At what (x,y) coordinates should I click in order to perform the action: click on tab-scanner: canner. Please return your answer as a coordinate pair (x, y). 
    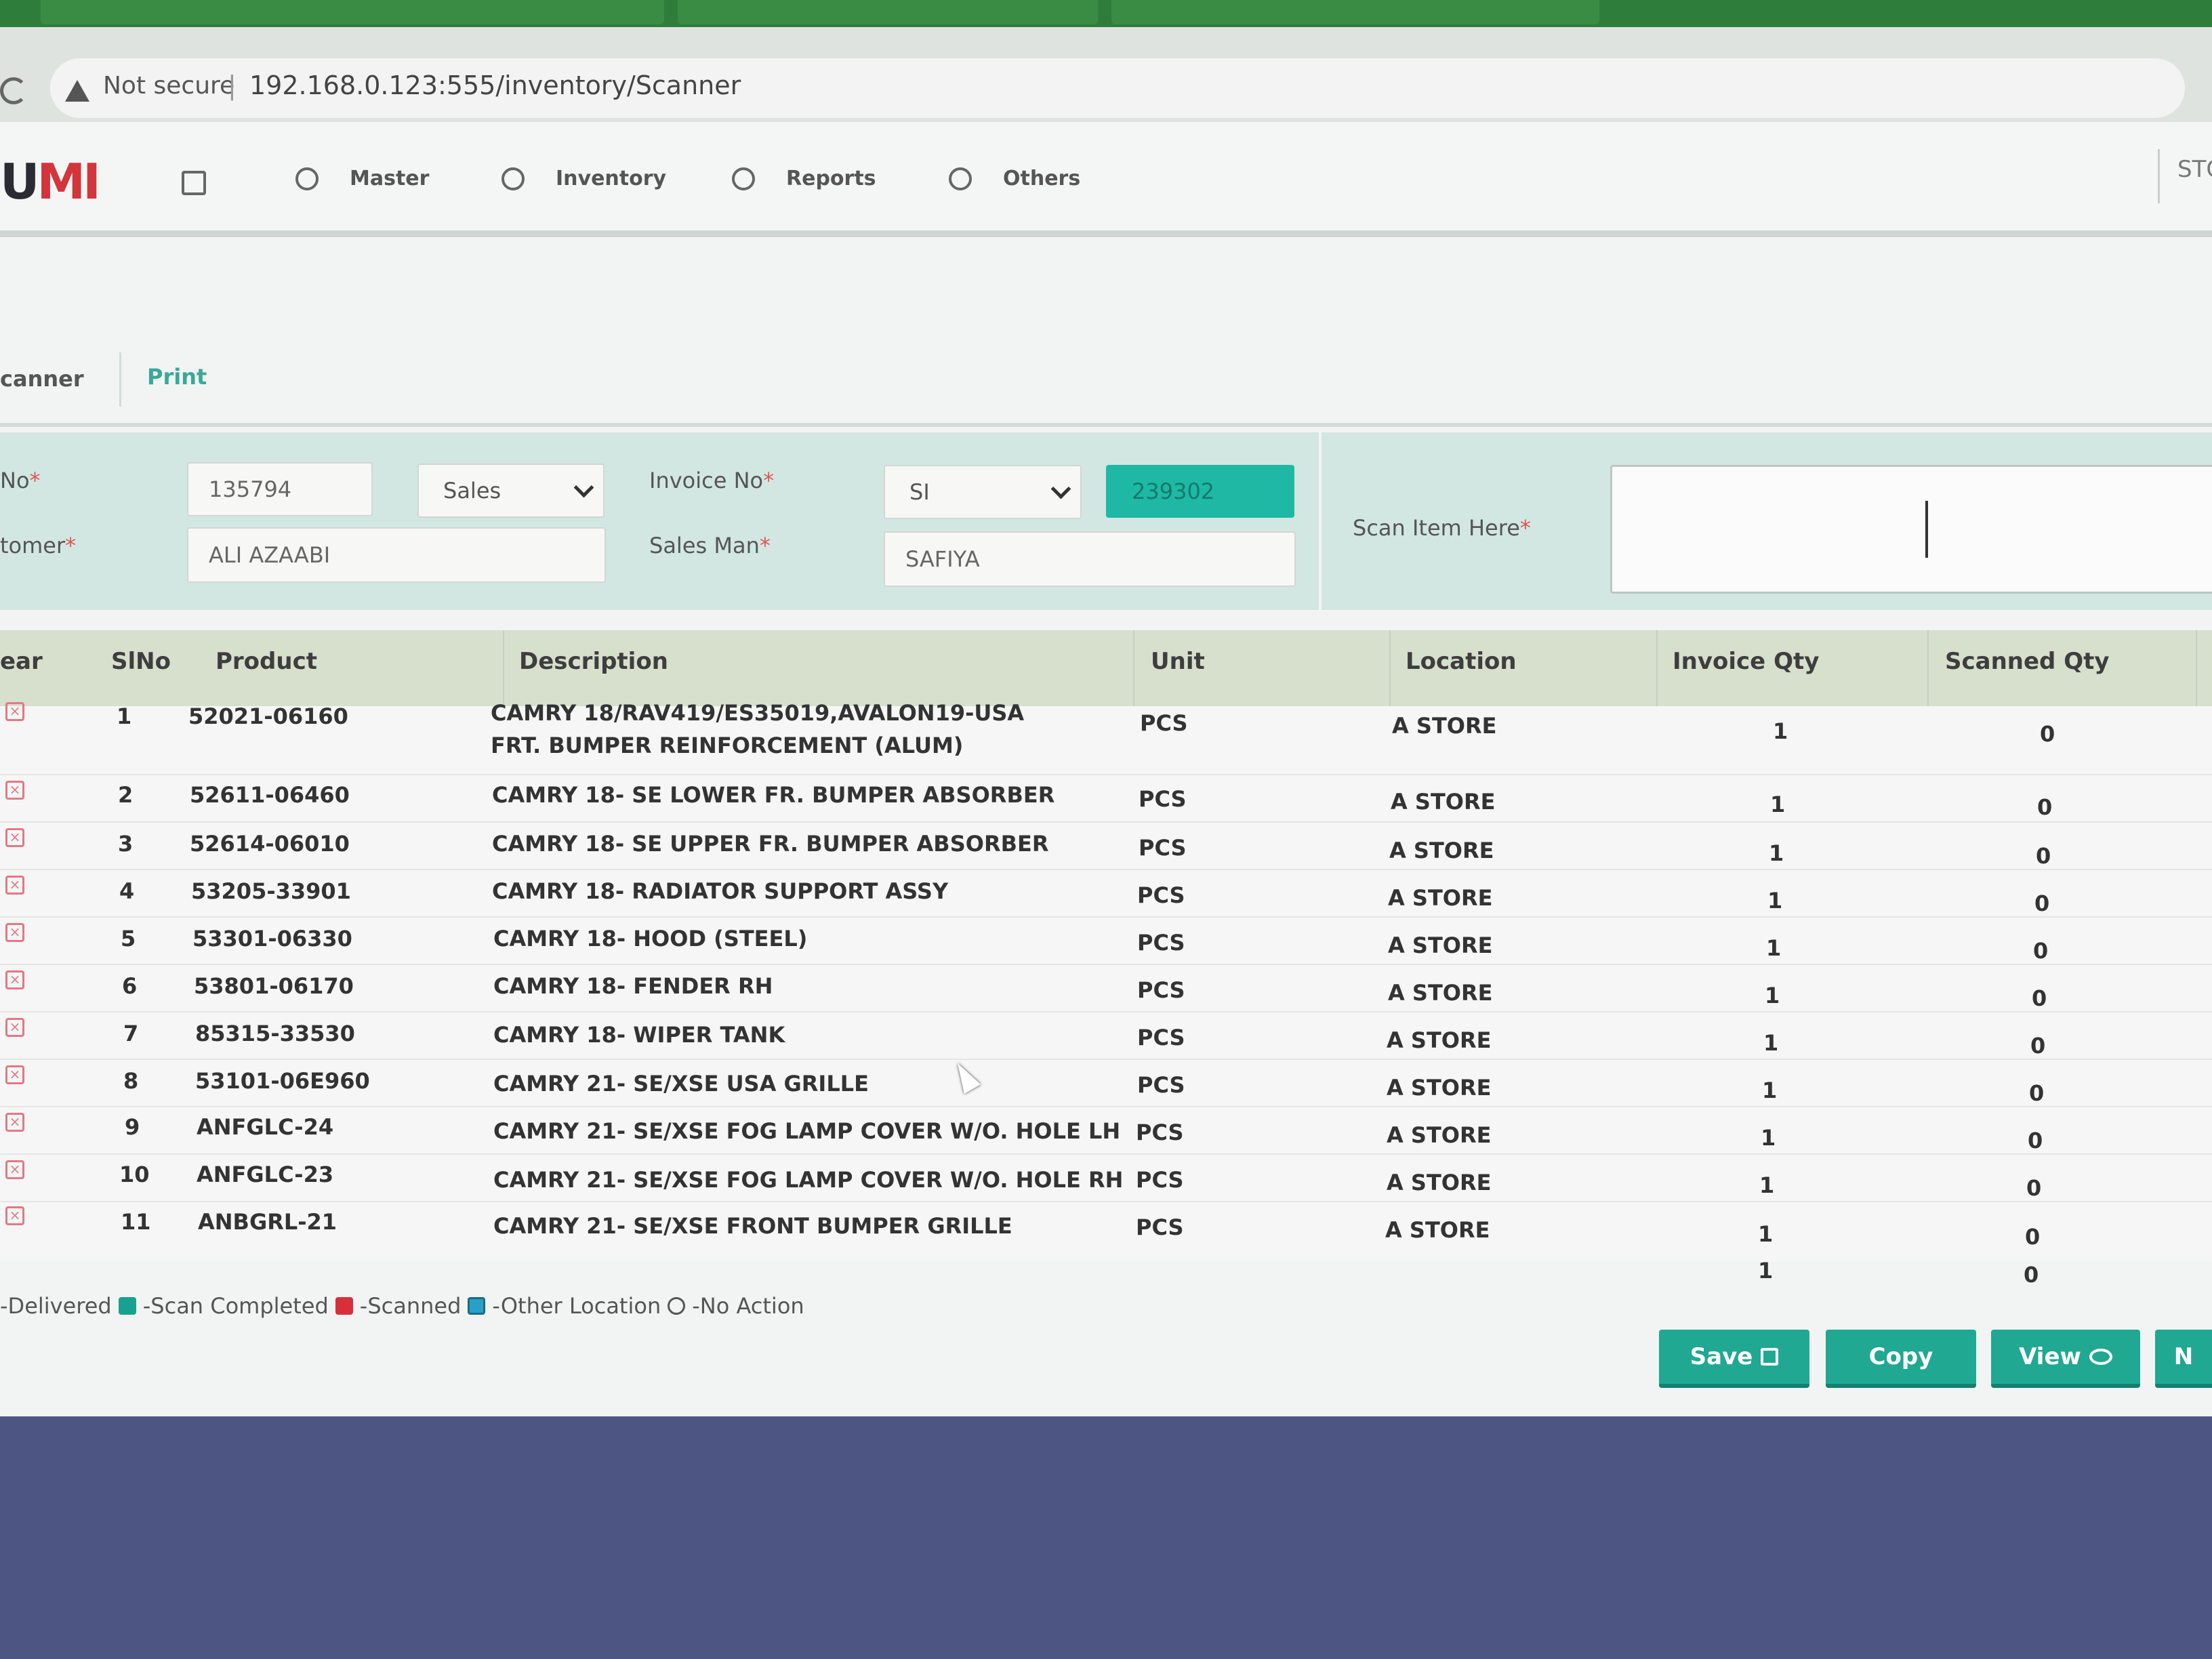
    Looking at the image, I should click on (42, 379).